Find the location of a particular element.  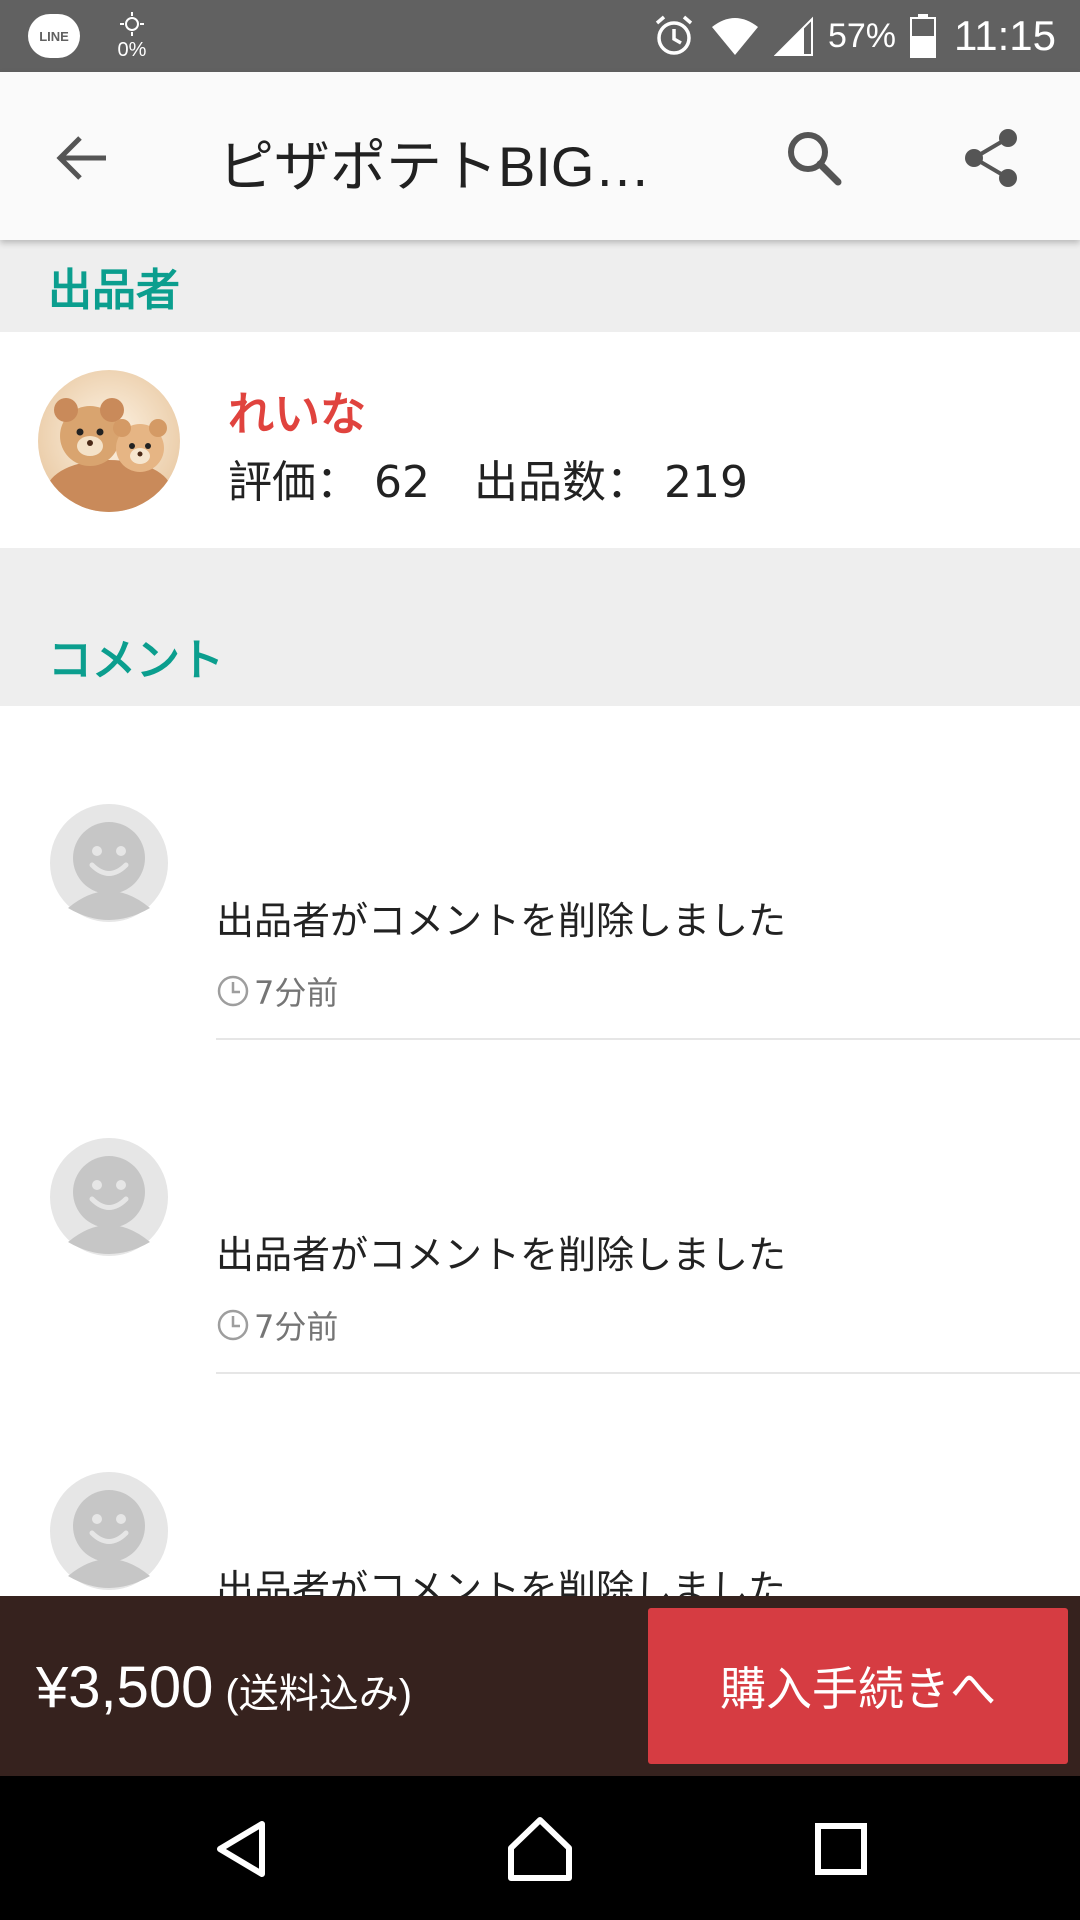

seller-name: れいな is located at coordinates (297, 414).